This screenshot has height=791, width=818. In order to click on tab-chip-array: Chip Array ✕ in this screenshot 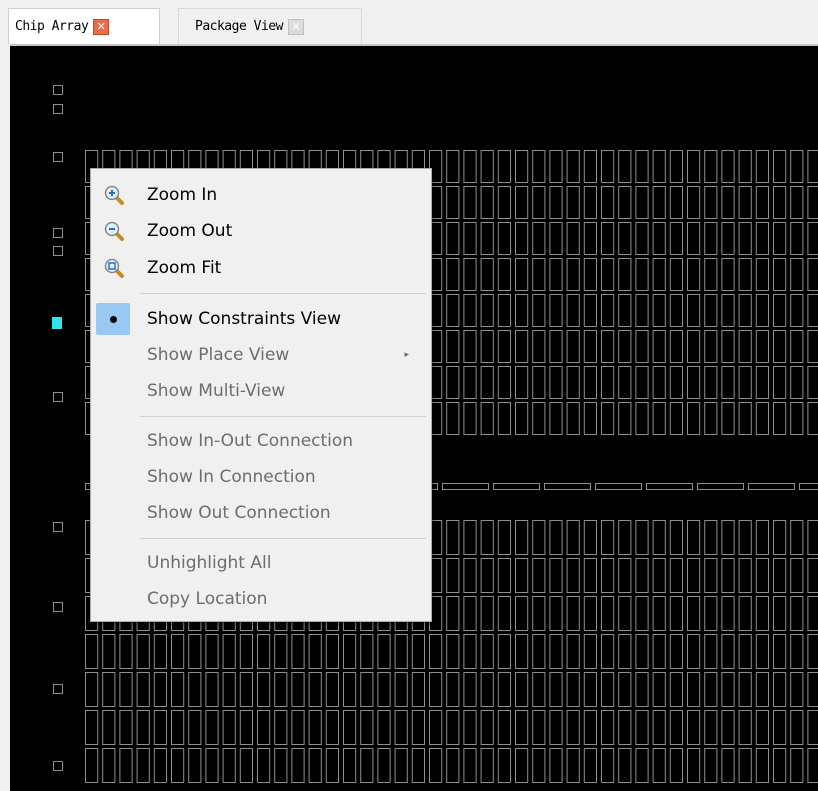, I will do `click(84, 26)`.